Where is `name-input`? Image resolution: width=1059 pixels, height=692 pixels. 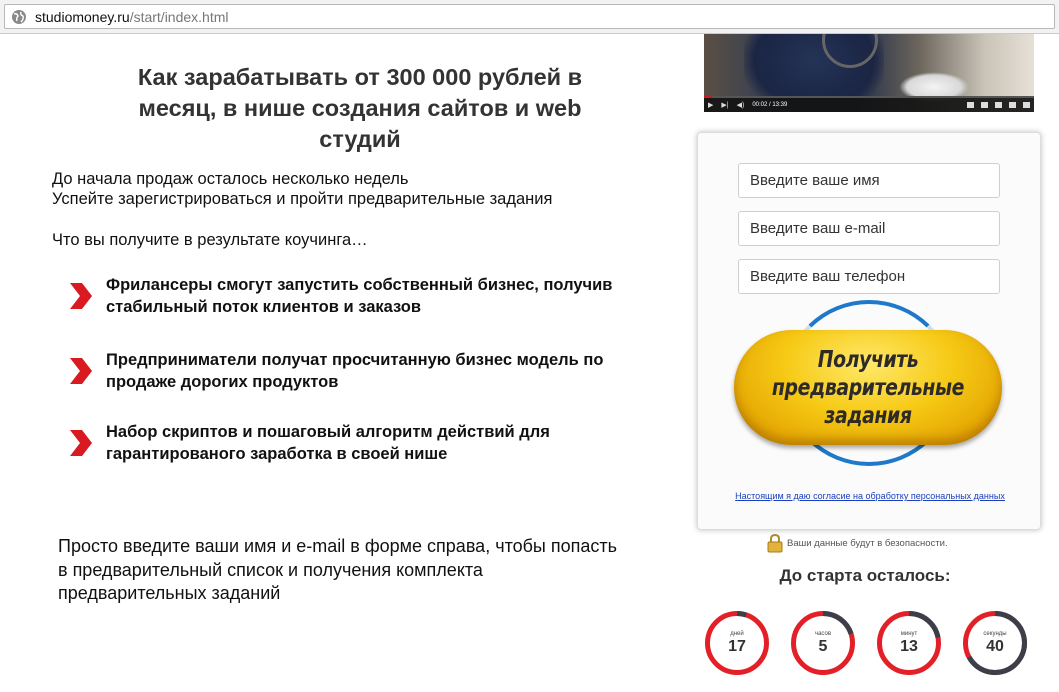 name-input is located at coordinates (869, 180).